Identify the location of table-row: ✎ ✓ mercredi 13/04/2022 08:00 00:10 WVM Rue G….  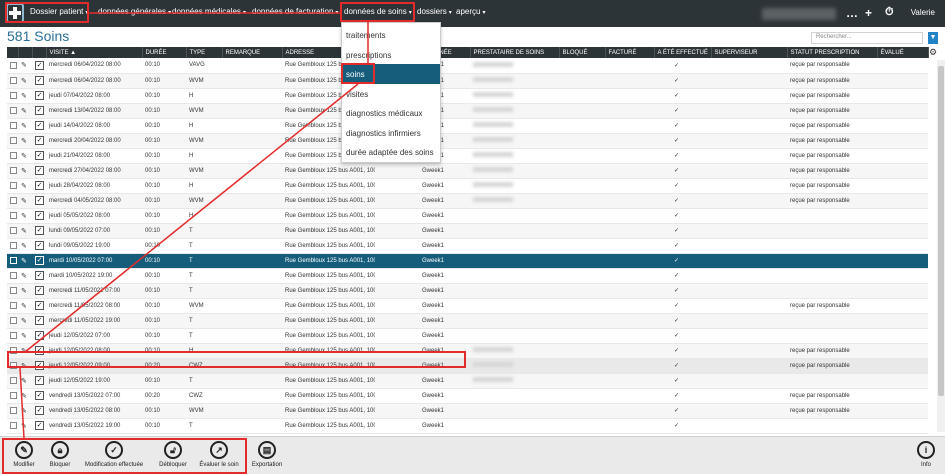
(467, 111).